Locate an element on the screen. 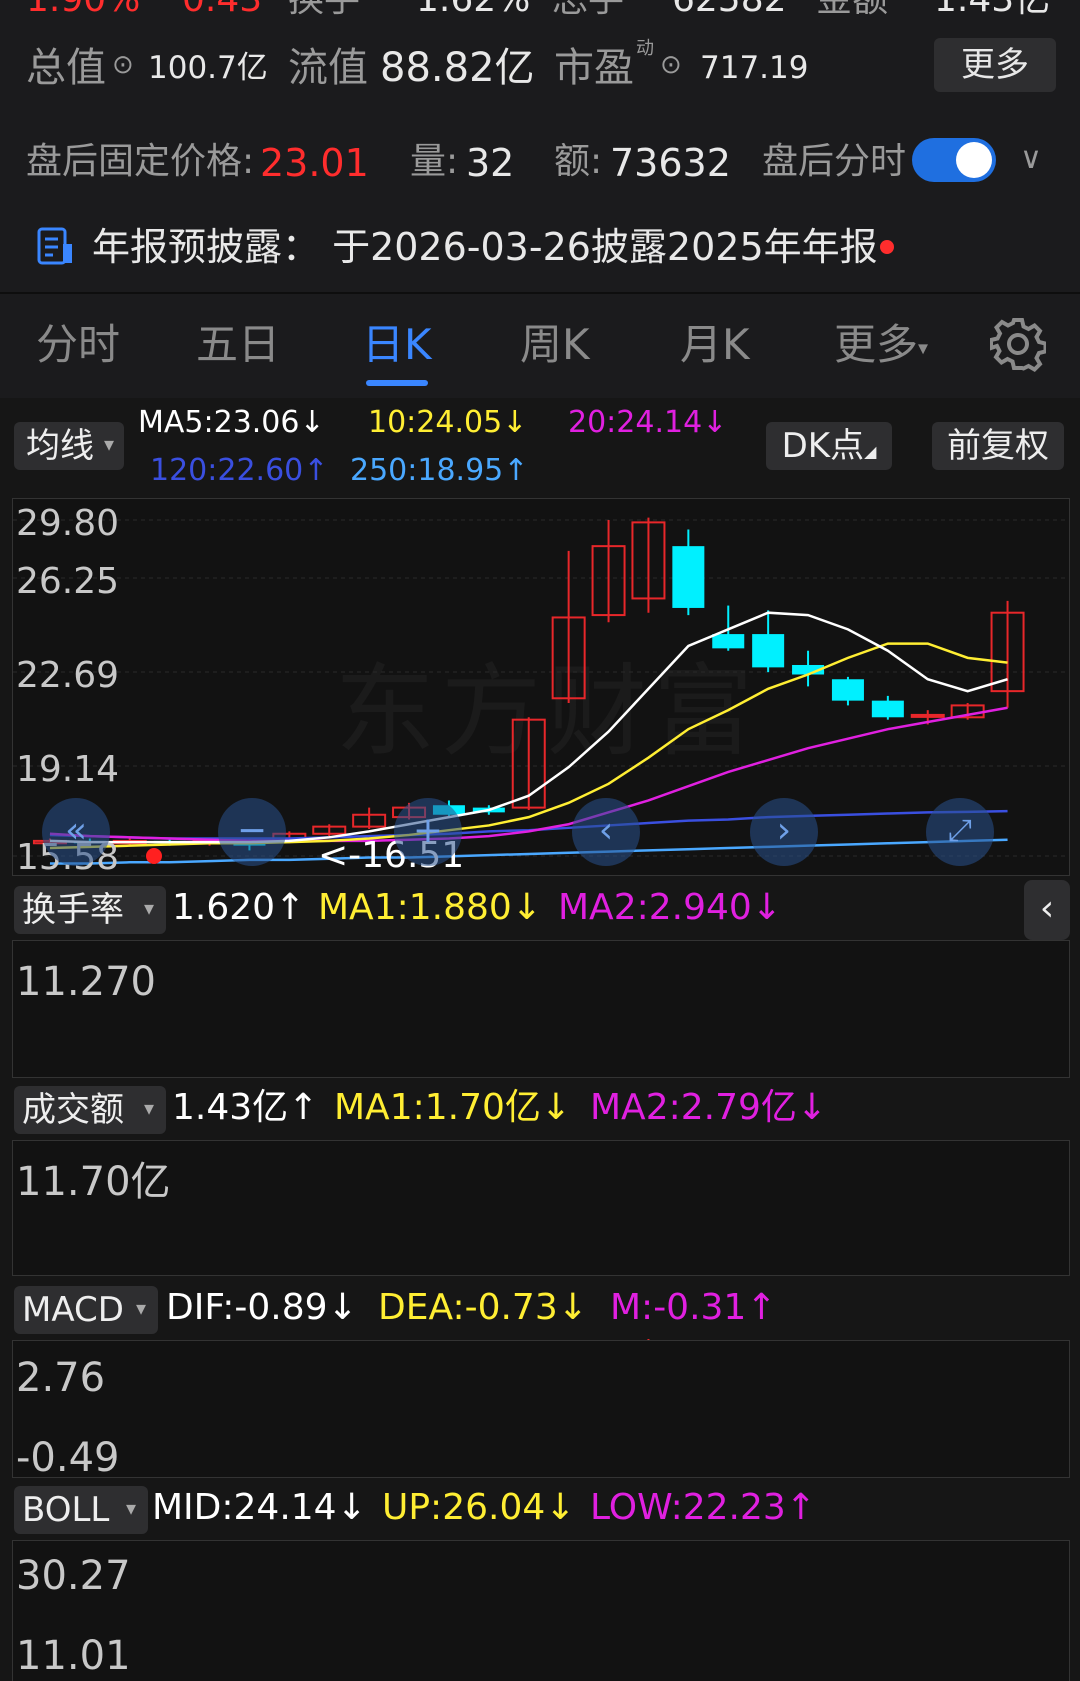 The image size is (1080, 1681). y-tick-4: 19.14 is located at coordinates (68, 769).